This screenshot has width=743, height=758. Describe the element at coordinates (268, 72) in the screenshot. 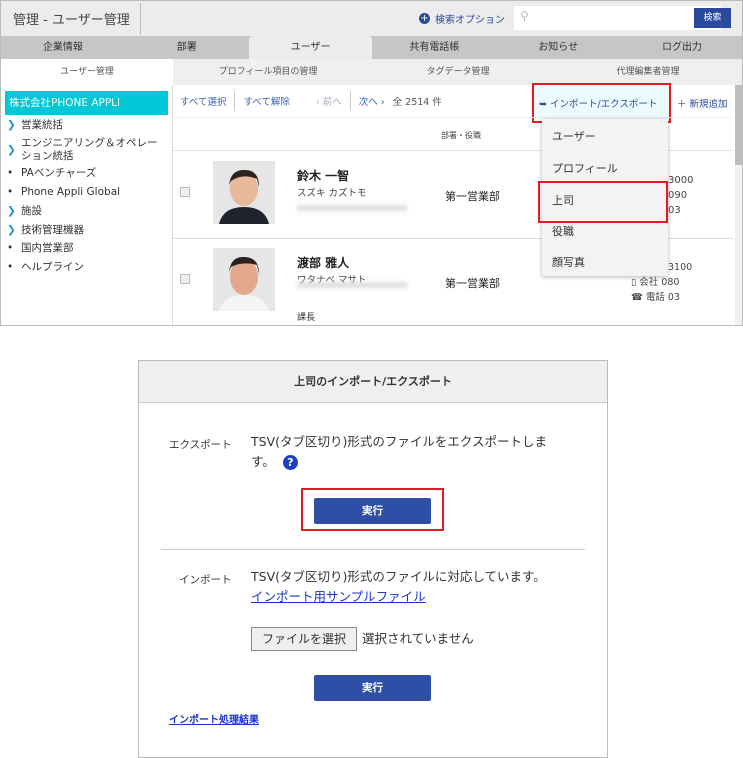

I see `subtab-profile-items: プロフィール項目の管理` at that location.